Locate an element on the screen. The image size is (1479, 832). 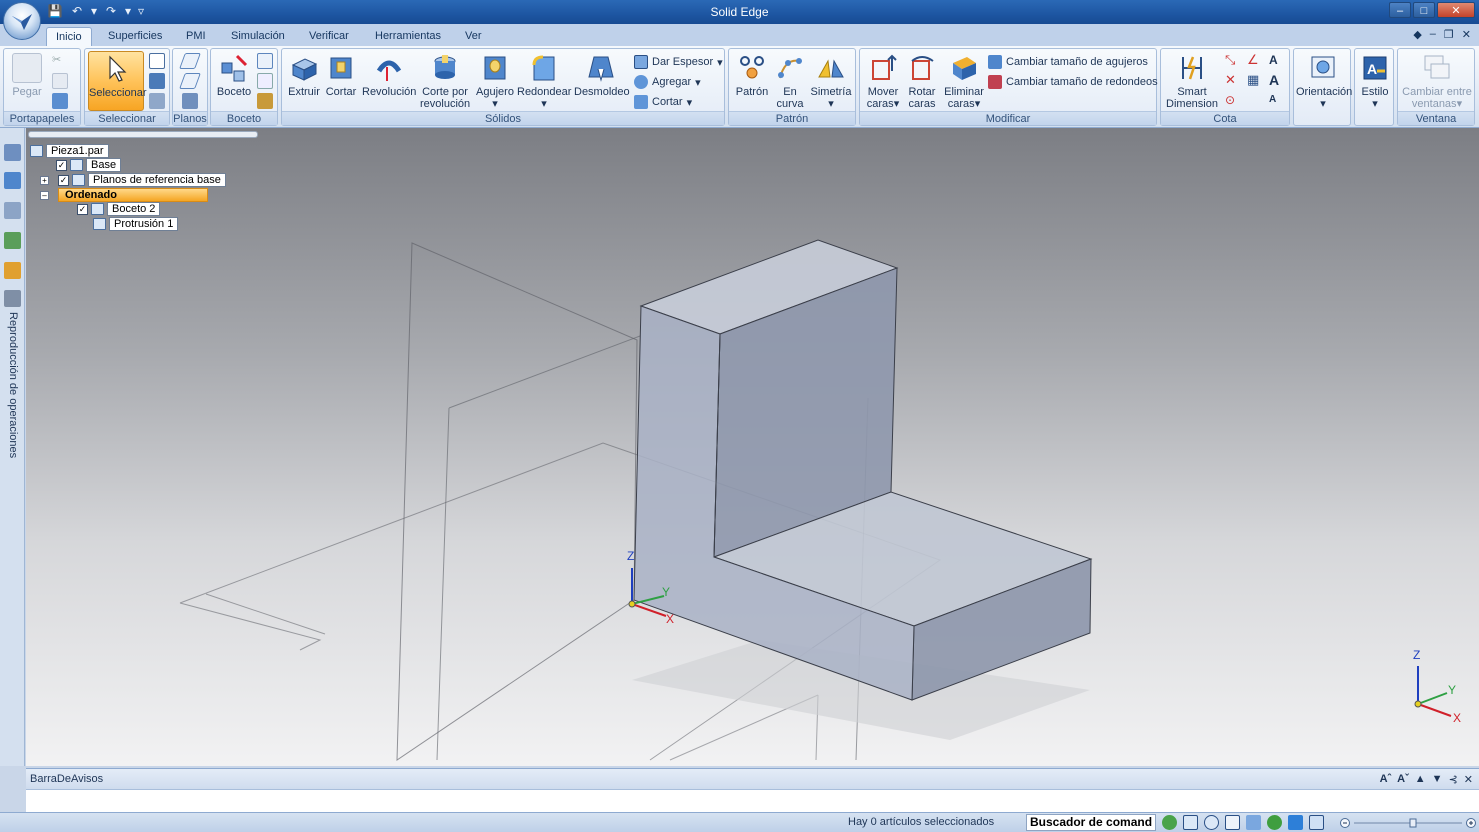
planos-checkbox: ✓ is located at coordinates (63, 180).